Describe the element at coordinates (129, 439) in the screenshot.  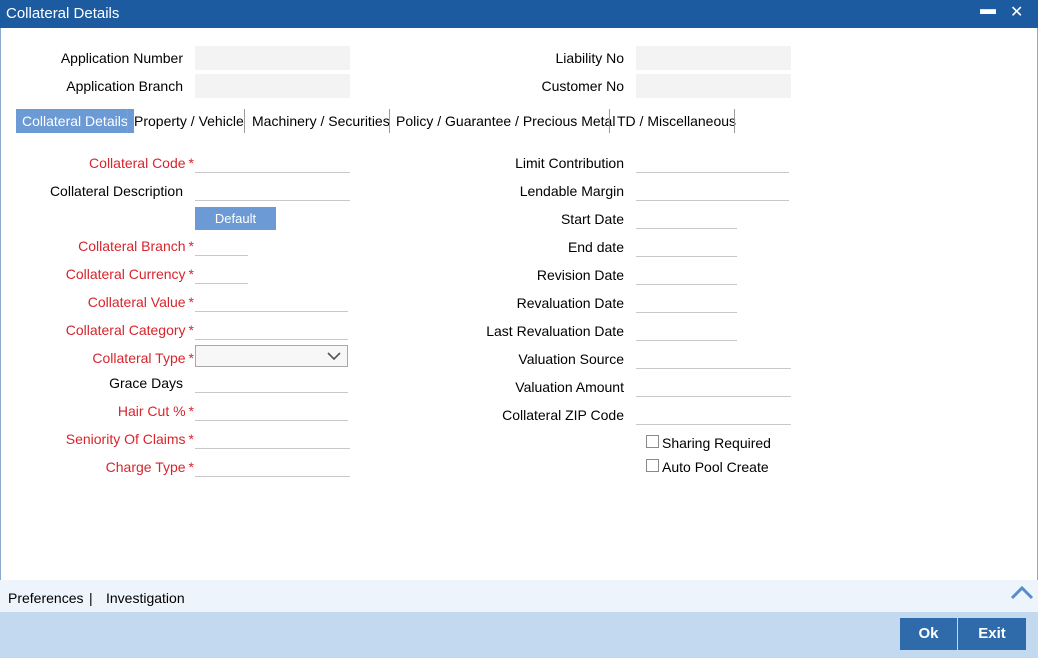
I see `seniority-of-claims-label: Seniority Of Claims *` at that location.